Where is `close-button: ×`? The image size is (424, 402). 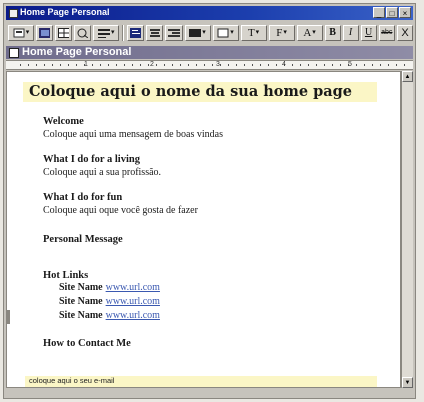
close-button: × is located at coordinates (405, 12).